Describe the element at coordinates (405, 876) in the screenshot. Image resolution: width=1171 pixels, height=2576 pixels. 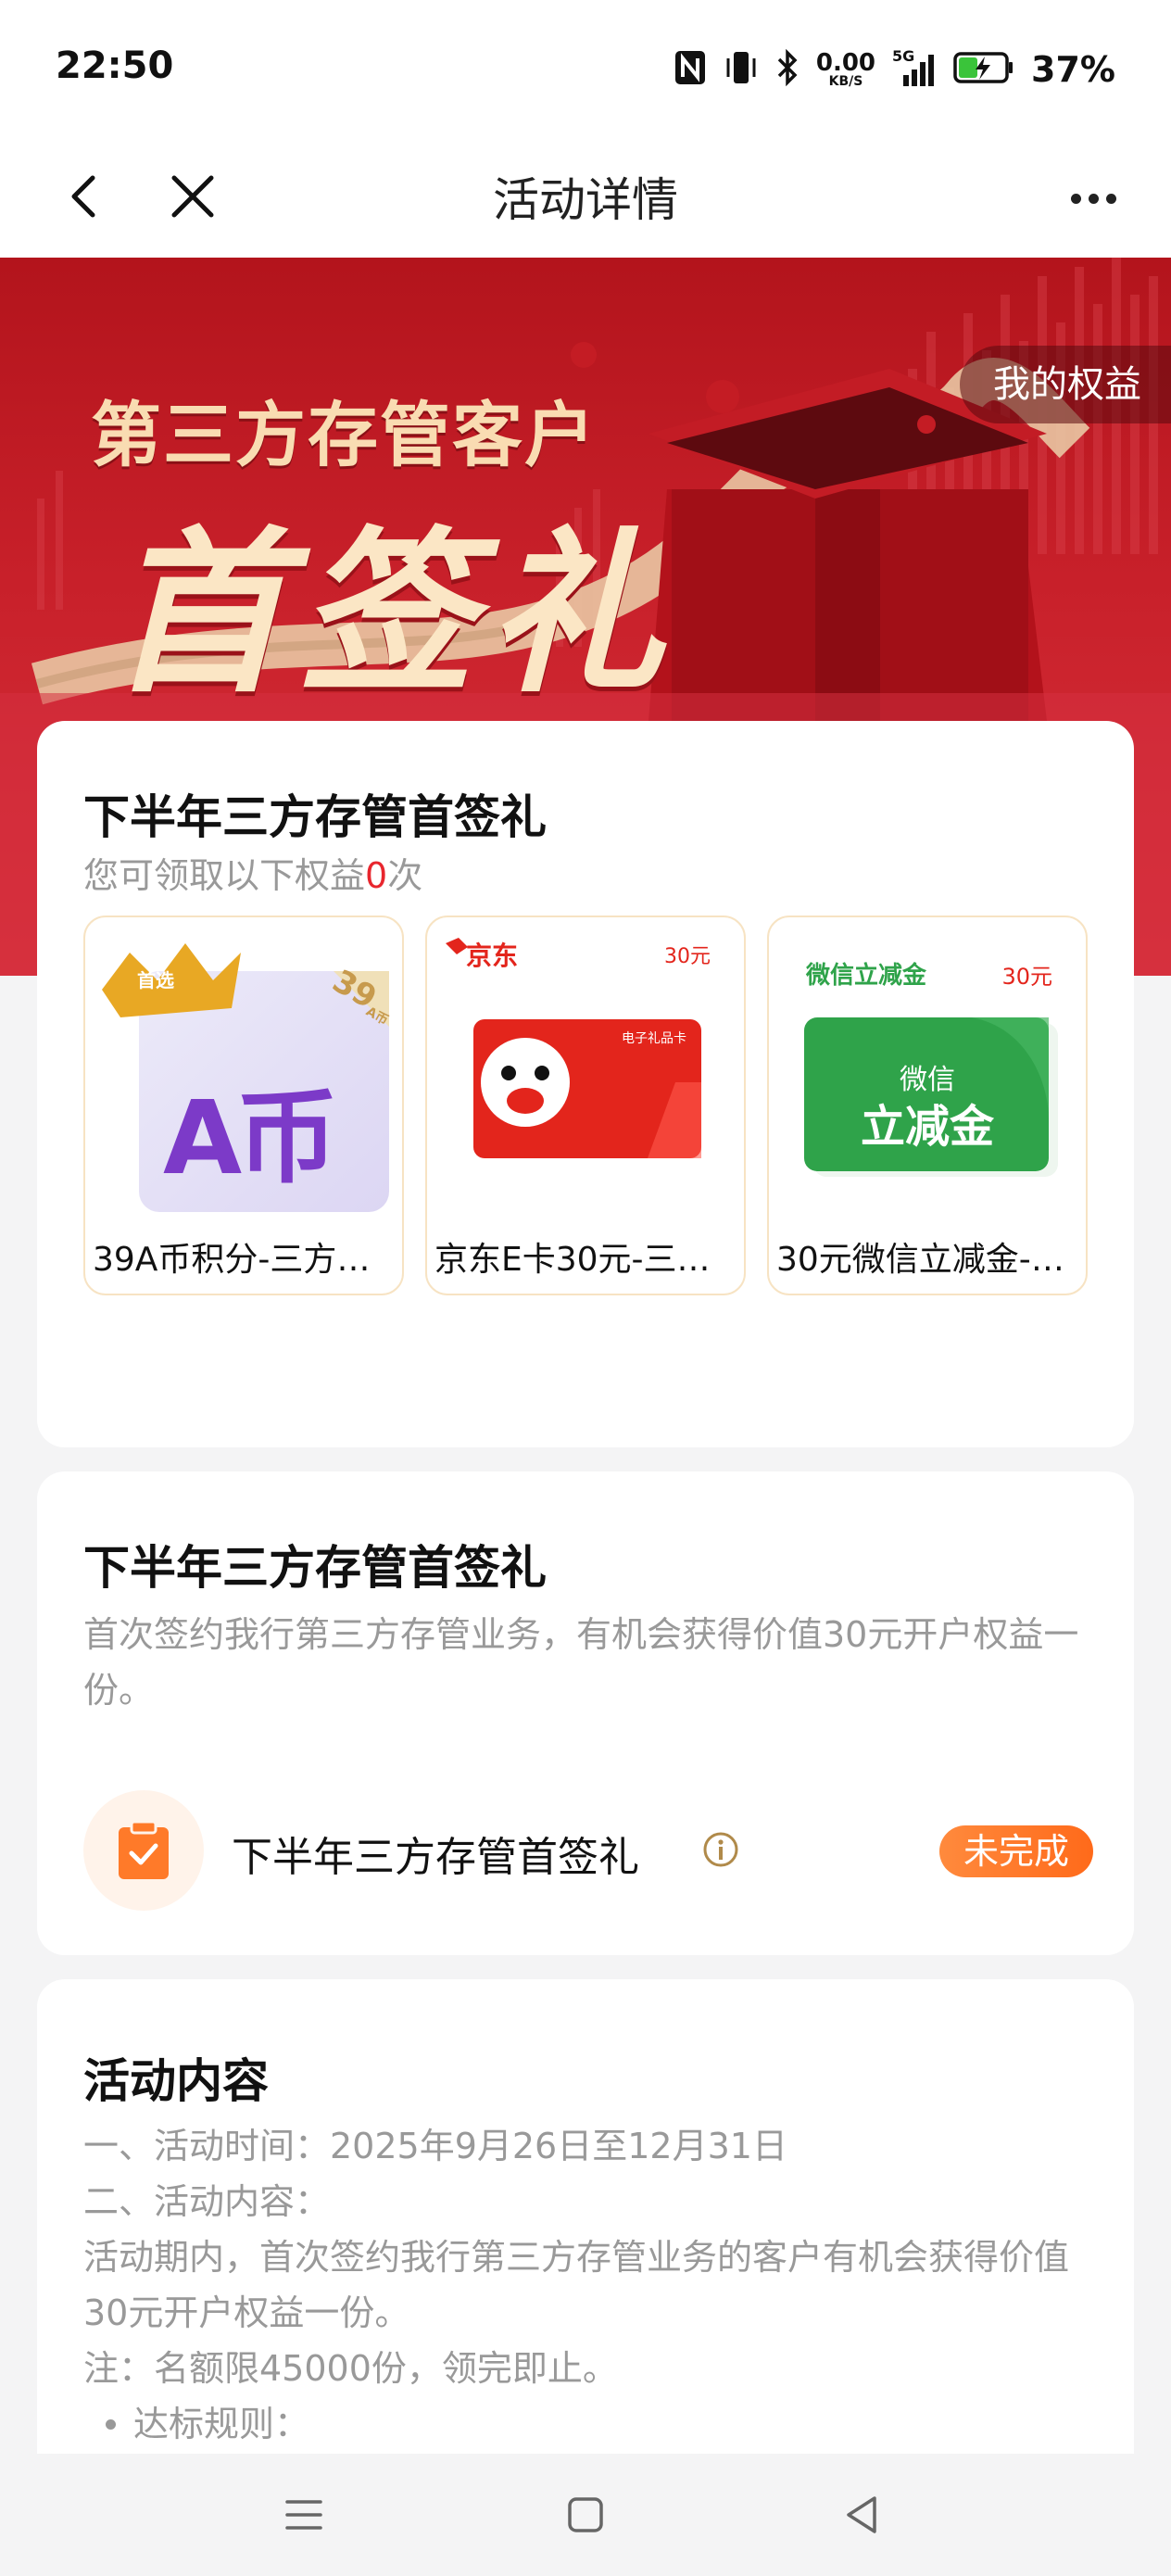
I see `rewards-remaining-suffix: 次` at that location.